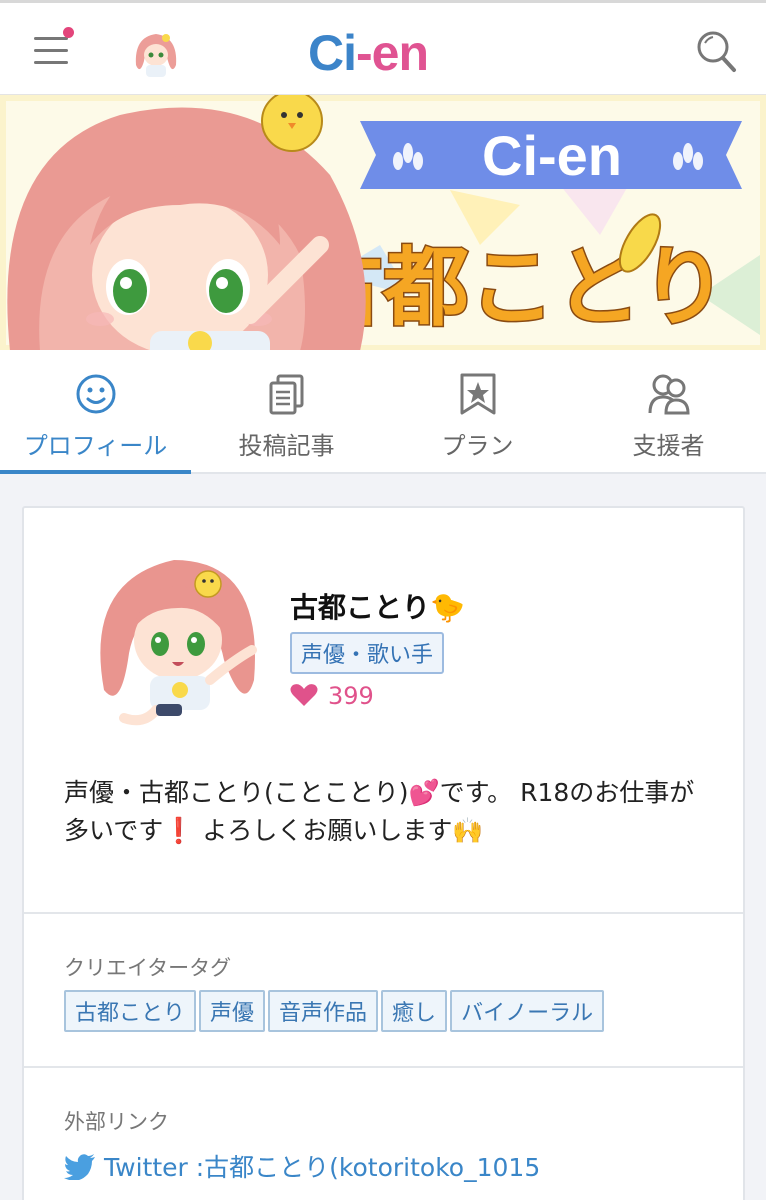 This screenshot has height=1200, width=766. I want to click on tag-item: バイノーラル, so click(527, 1011).